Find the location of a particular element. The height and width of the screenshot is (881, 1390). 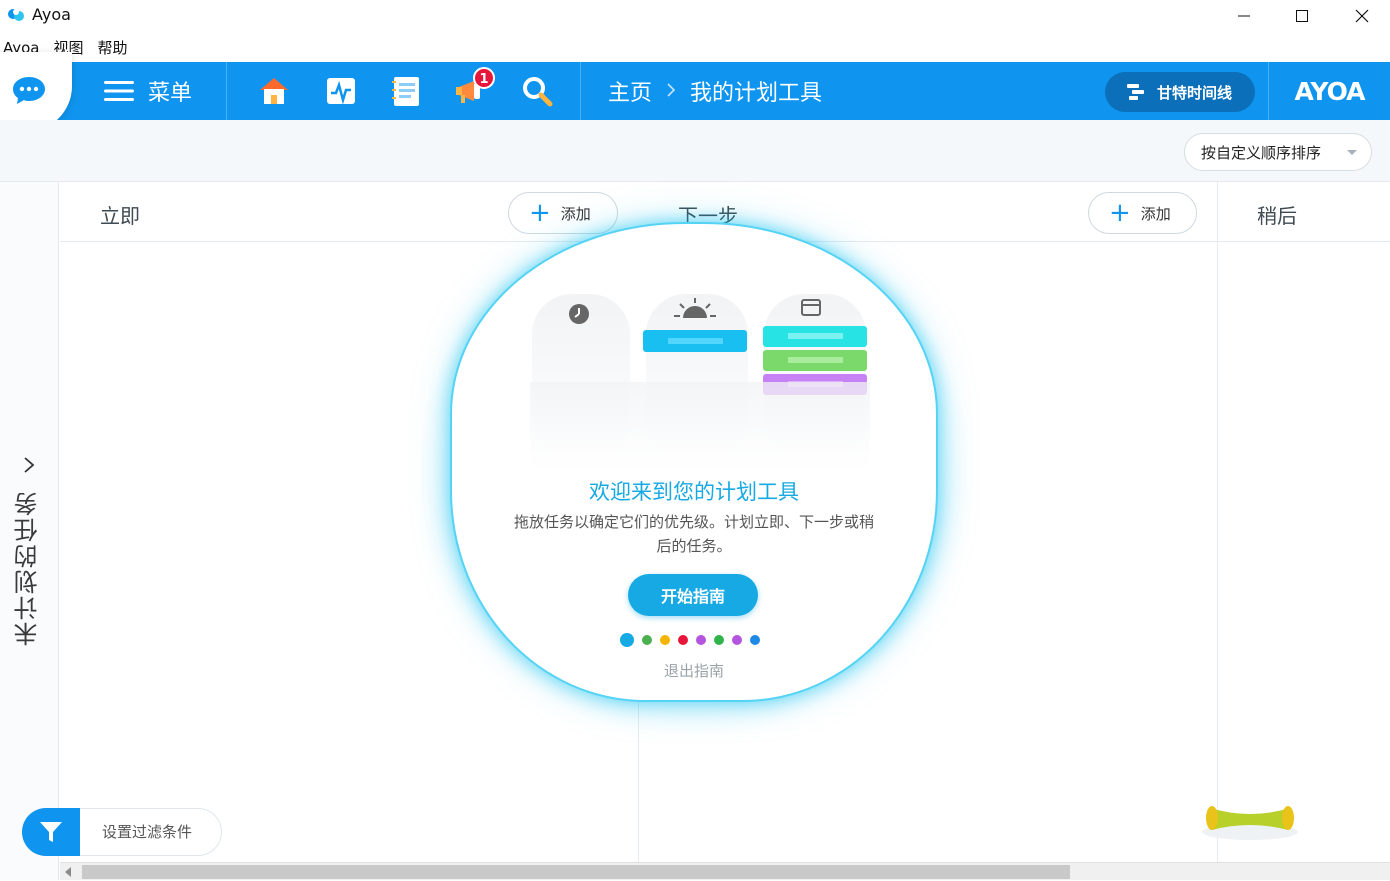

maximize-button is located at coordinates (1302, 16).